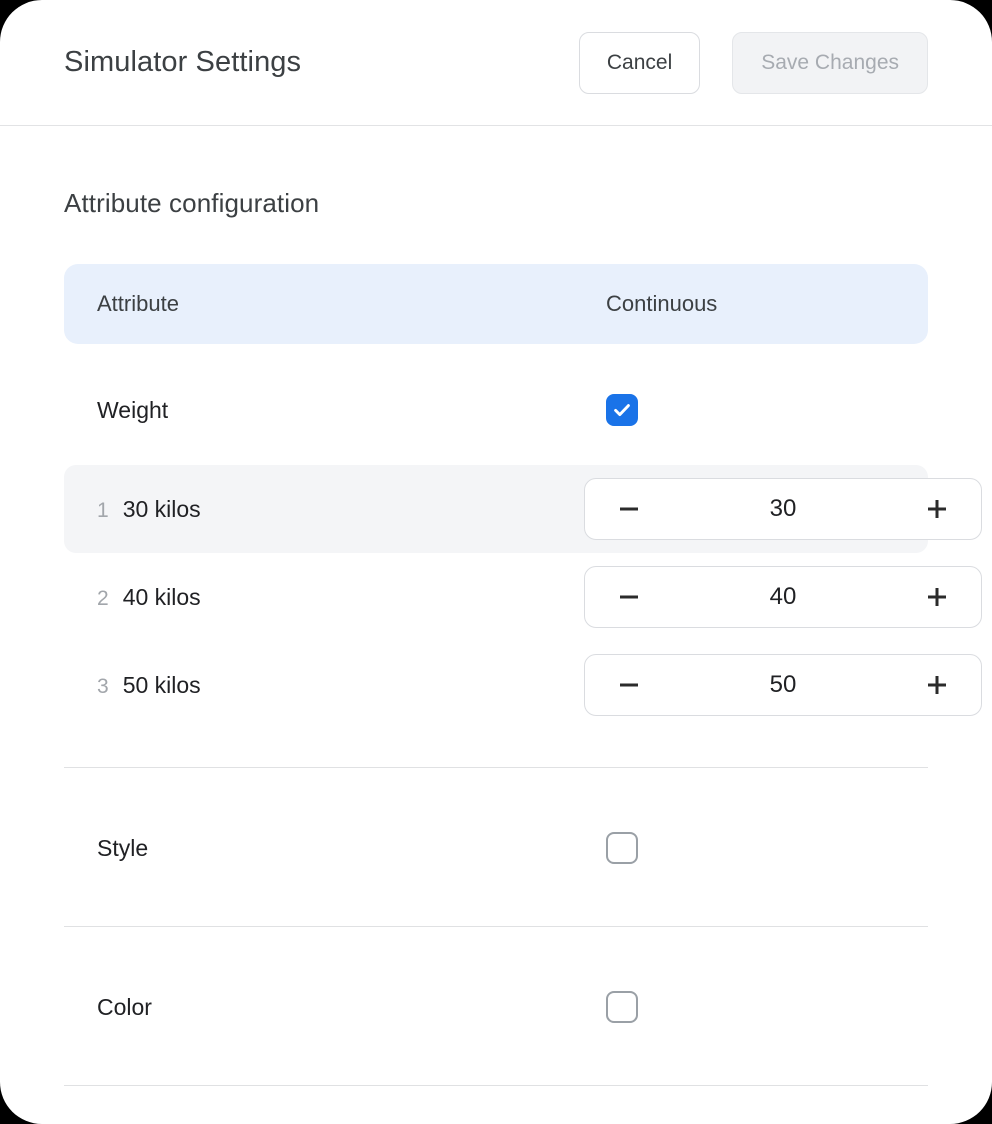  I want to click on value-index: 3, so click(103, 686).